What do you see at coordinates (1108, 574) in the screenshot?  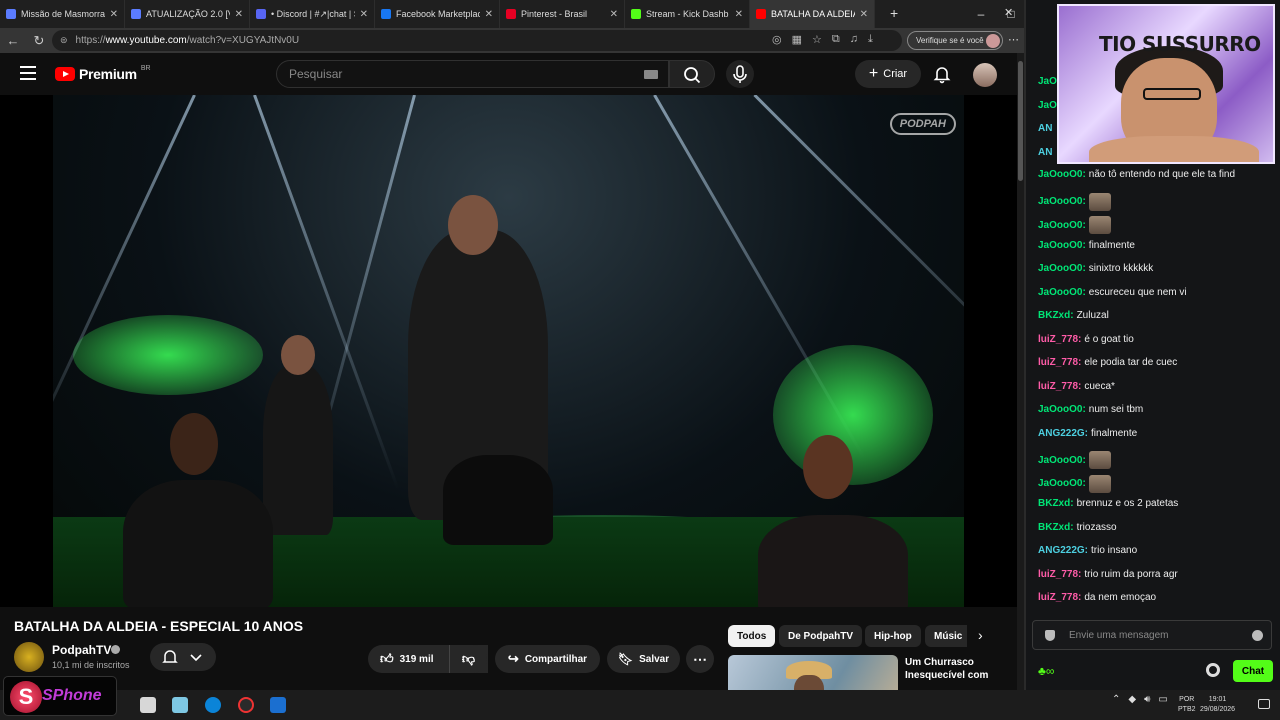 I see `chat-message: luiZ_778: trio ruim da porra agr` at bounding box center [1108, 574].